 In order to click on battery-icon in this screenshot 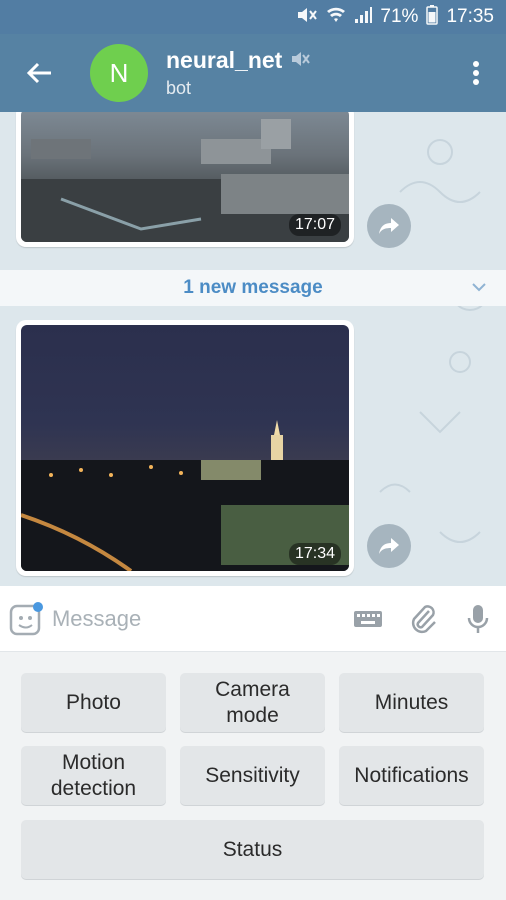, I will do `click(432, 17)`.